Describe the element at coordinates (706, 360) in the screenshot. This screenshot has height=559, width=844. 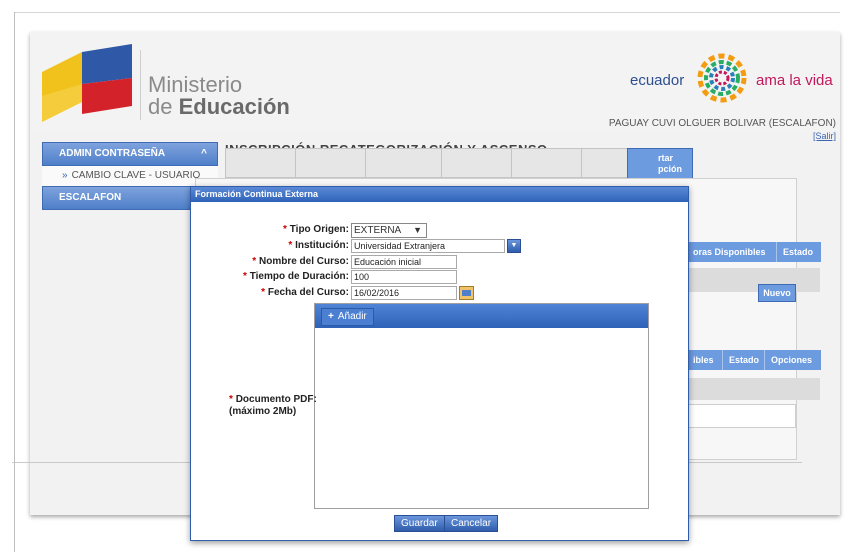
I see `table-header-hours-2: ibles` at that location.